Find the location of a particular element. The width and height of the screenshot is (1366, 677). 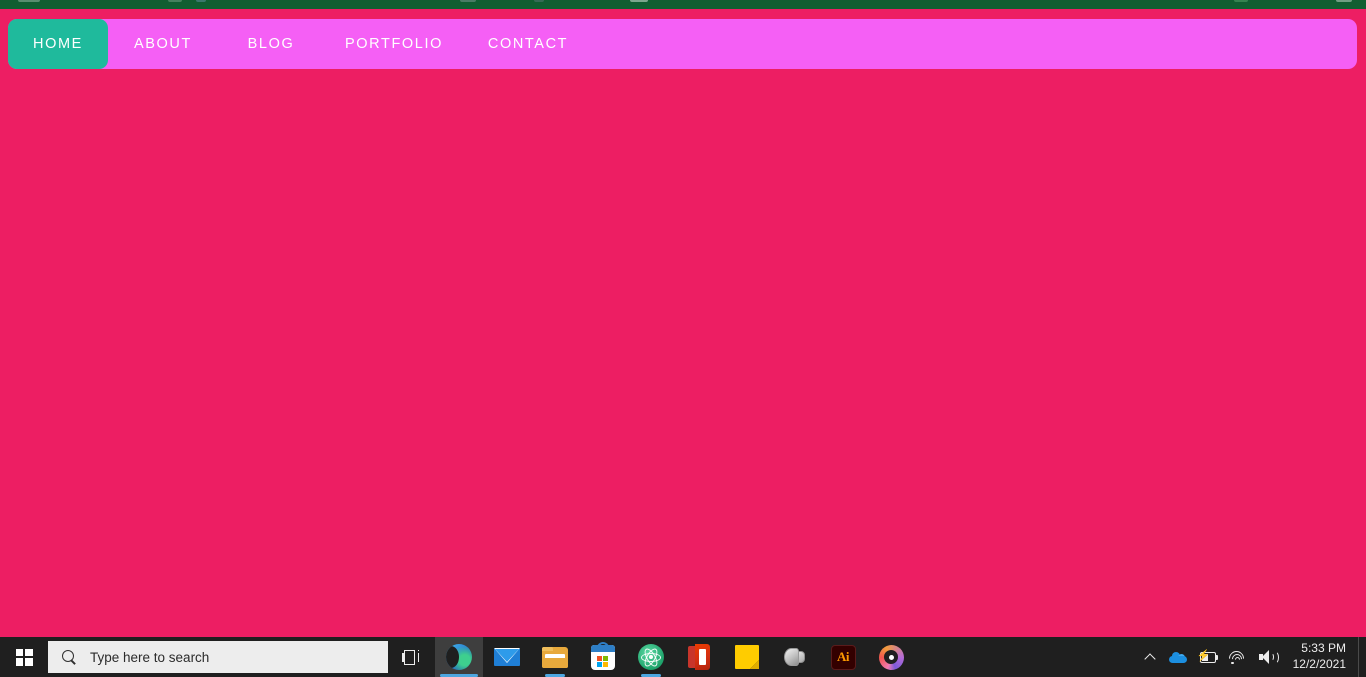

wifi-icon is located at coordinates (1237, 658).